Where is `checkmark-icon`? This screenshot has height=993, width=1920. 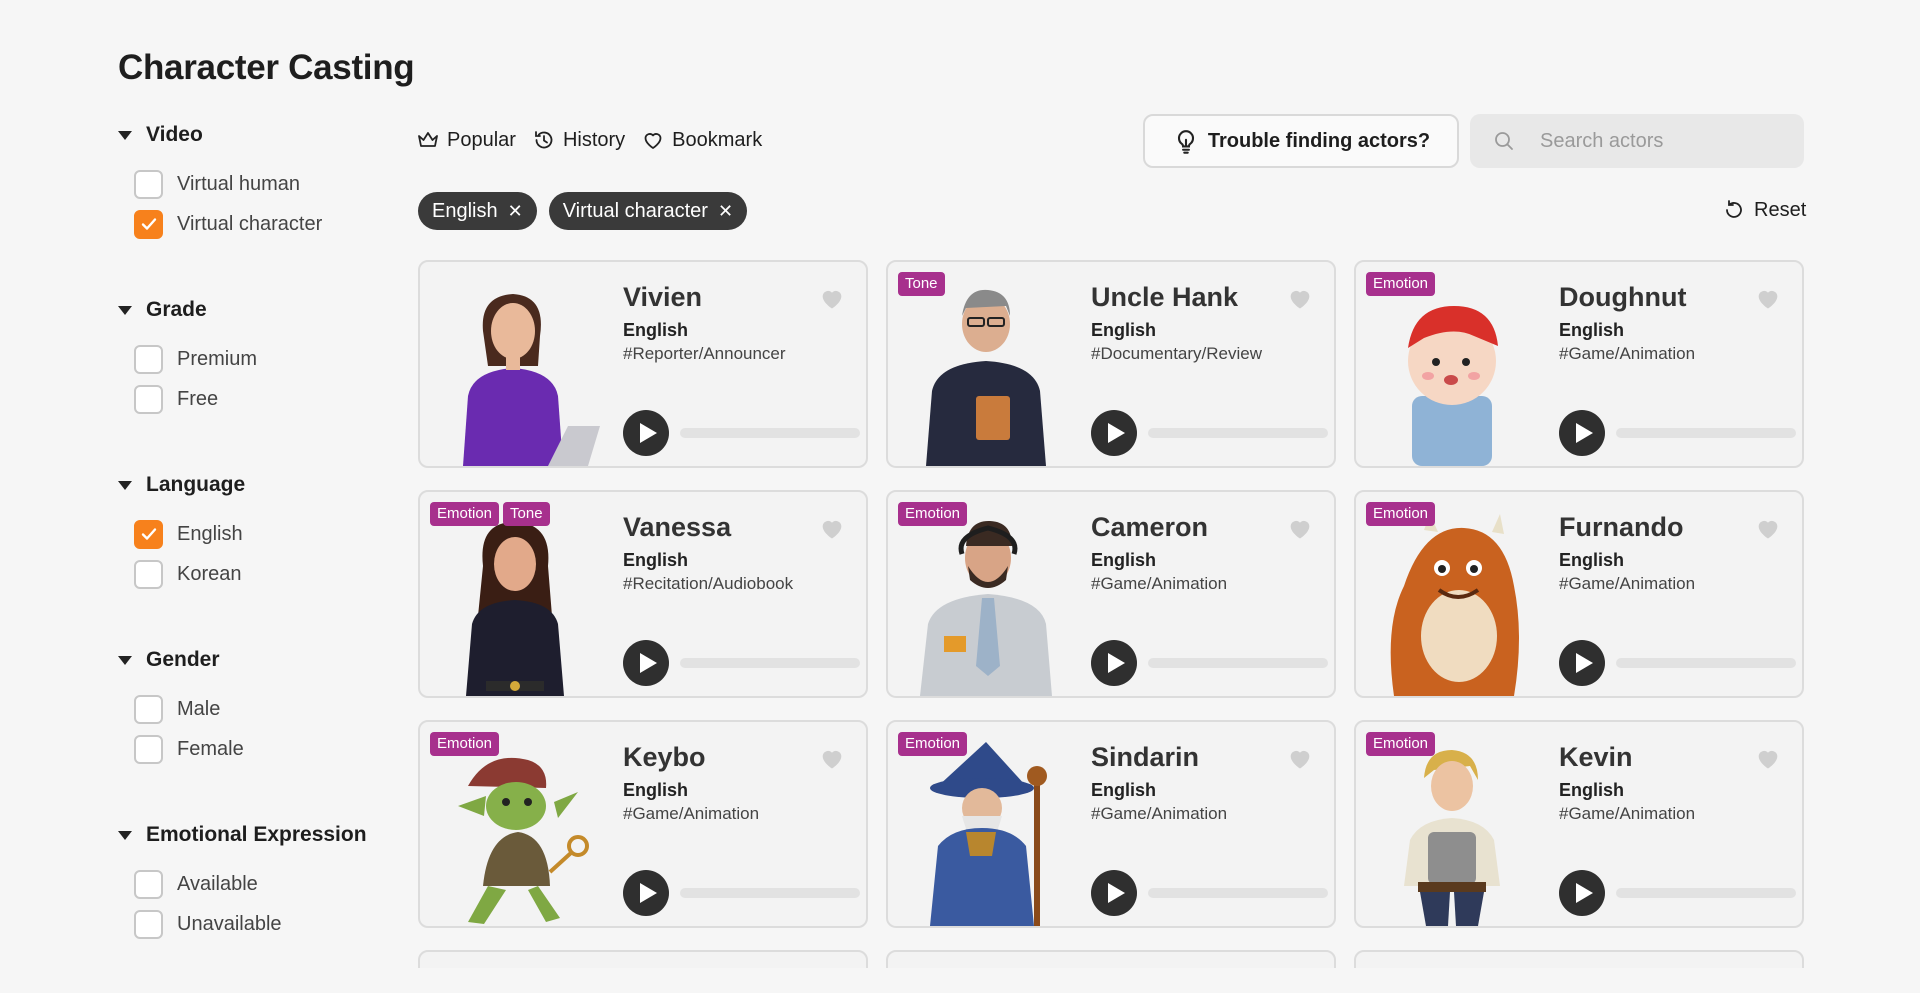
checkmark-icon is located at coordinates (148, 534).